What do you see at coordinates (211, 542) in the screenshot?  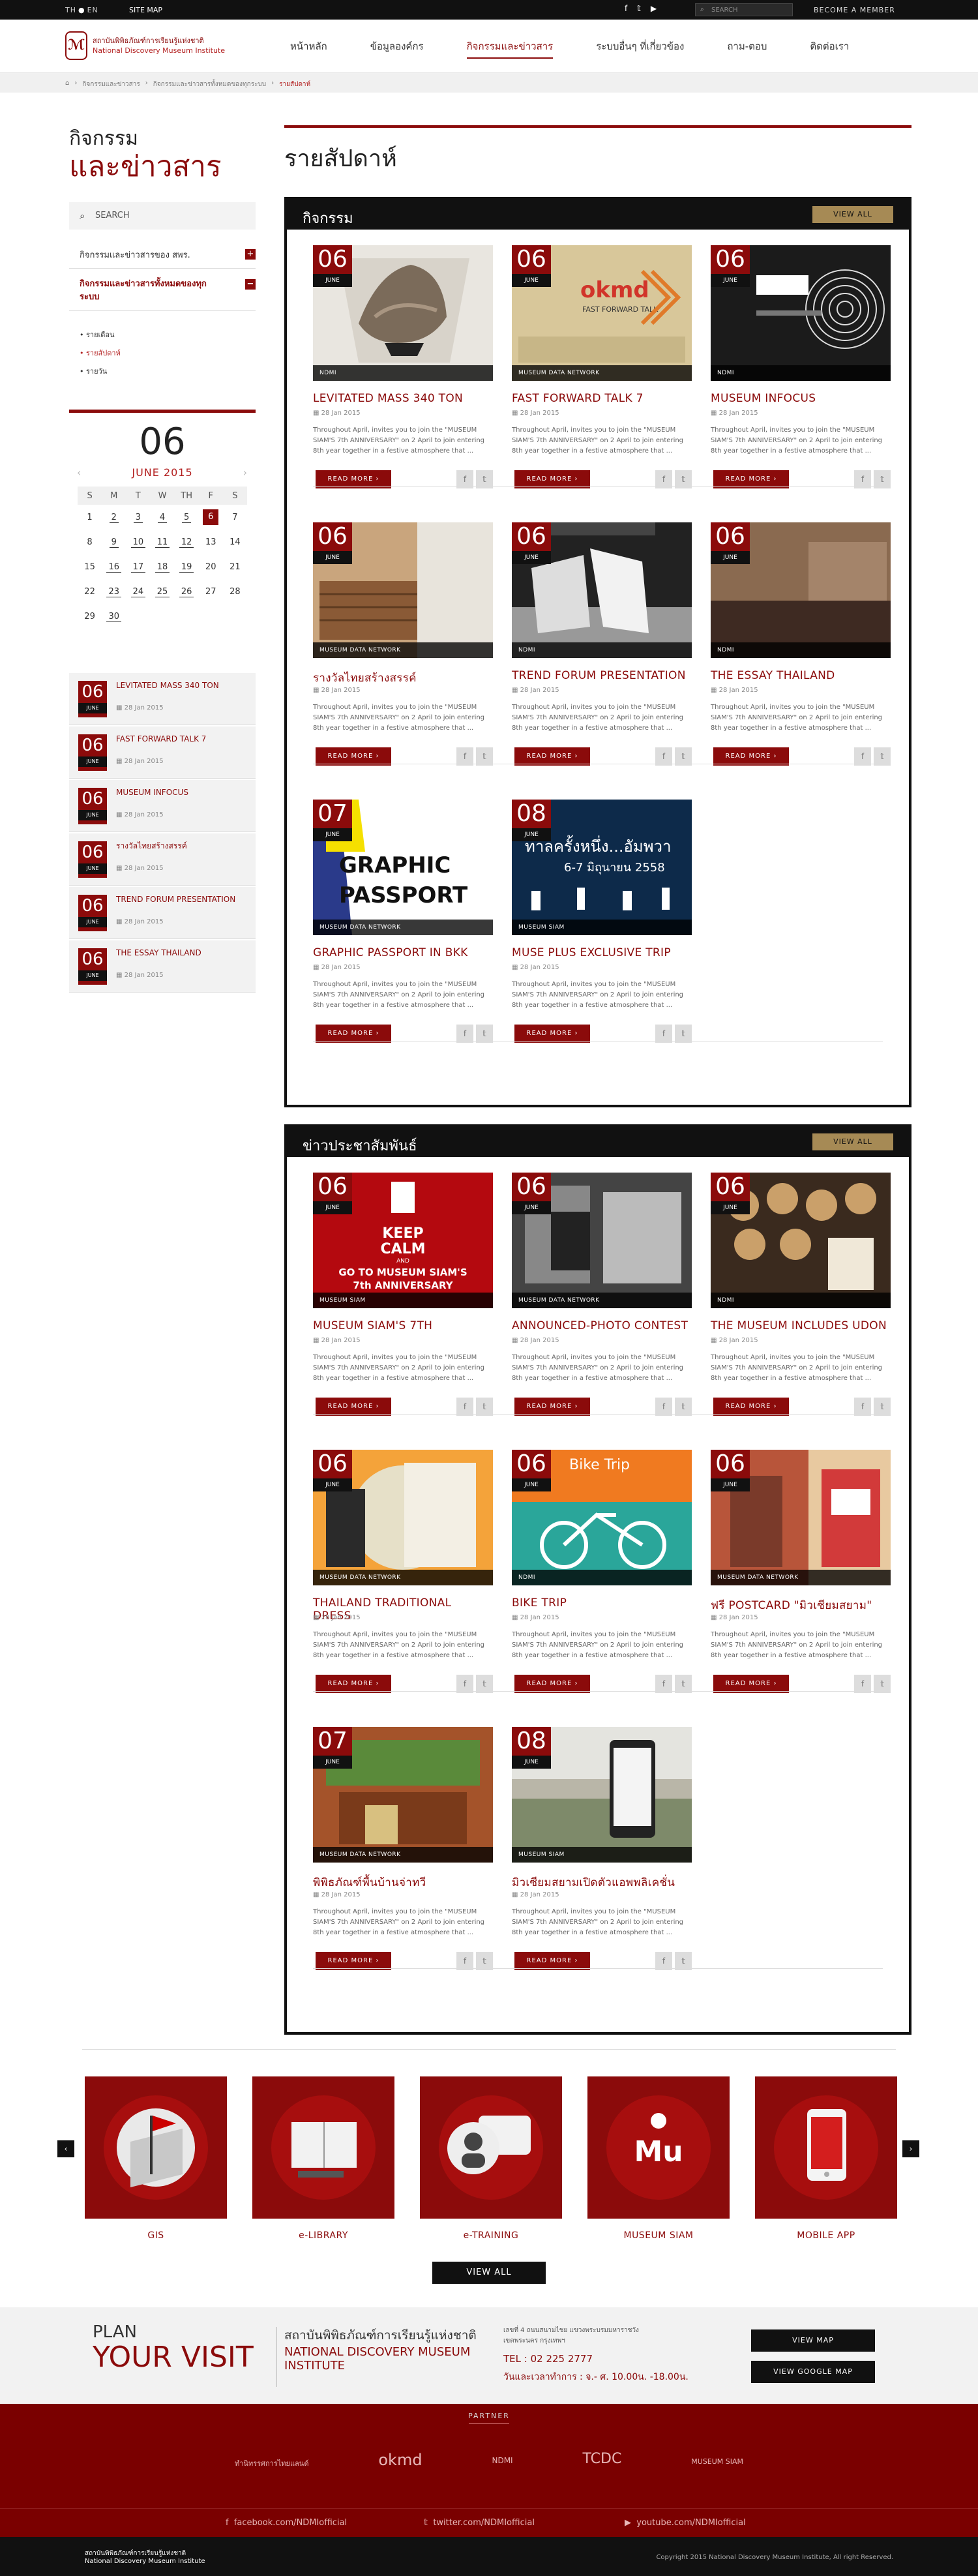 I see `calendar-day: 13` at bounding box center [211, 542].